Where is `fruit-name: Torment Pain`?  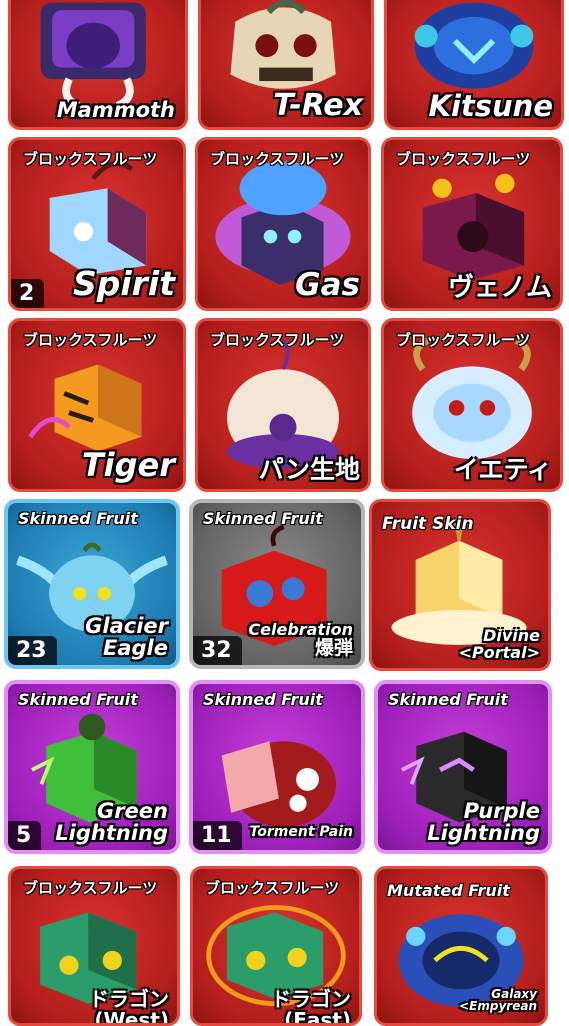
fruit-name: Torment Pain is located at coordinates (301, 832).